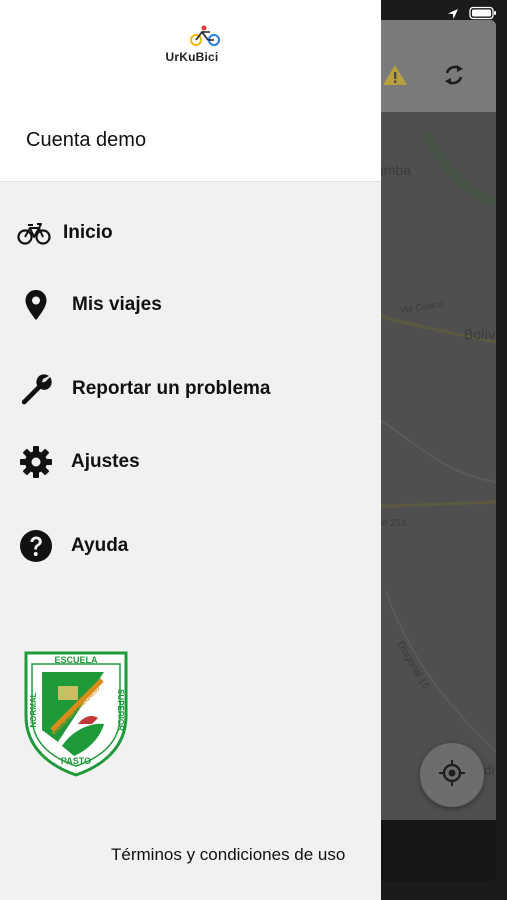  Describe the element at coordinates (192, 57) in the screenshot. I see `app-logo-text: UrKuBici` at that location.